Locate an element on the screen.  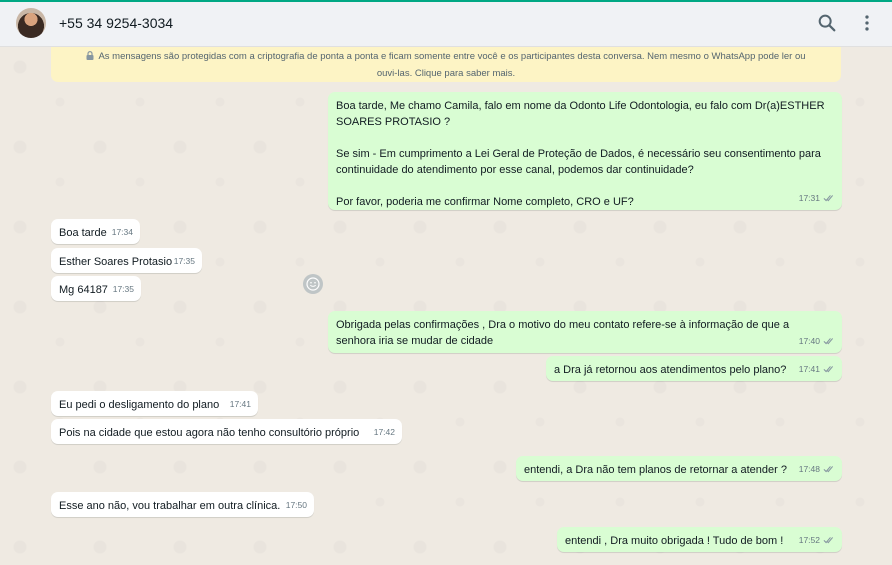
avatar is located at coordinates (31, 23).